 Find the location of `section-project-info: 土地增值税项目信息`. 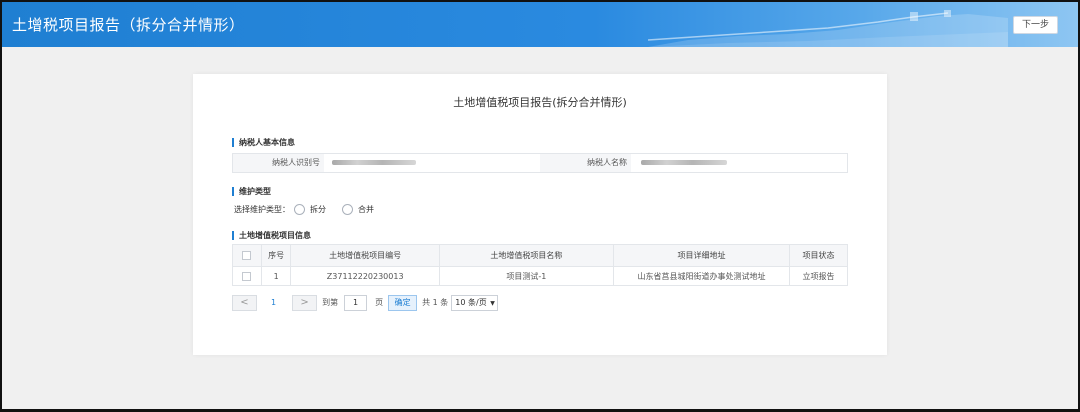

section-project-info: 土地增值税项目信息 is located at coordinates (271, 235).